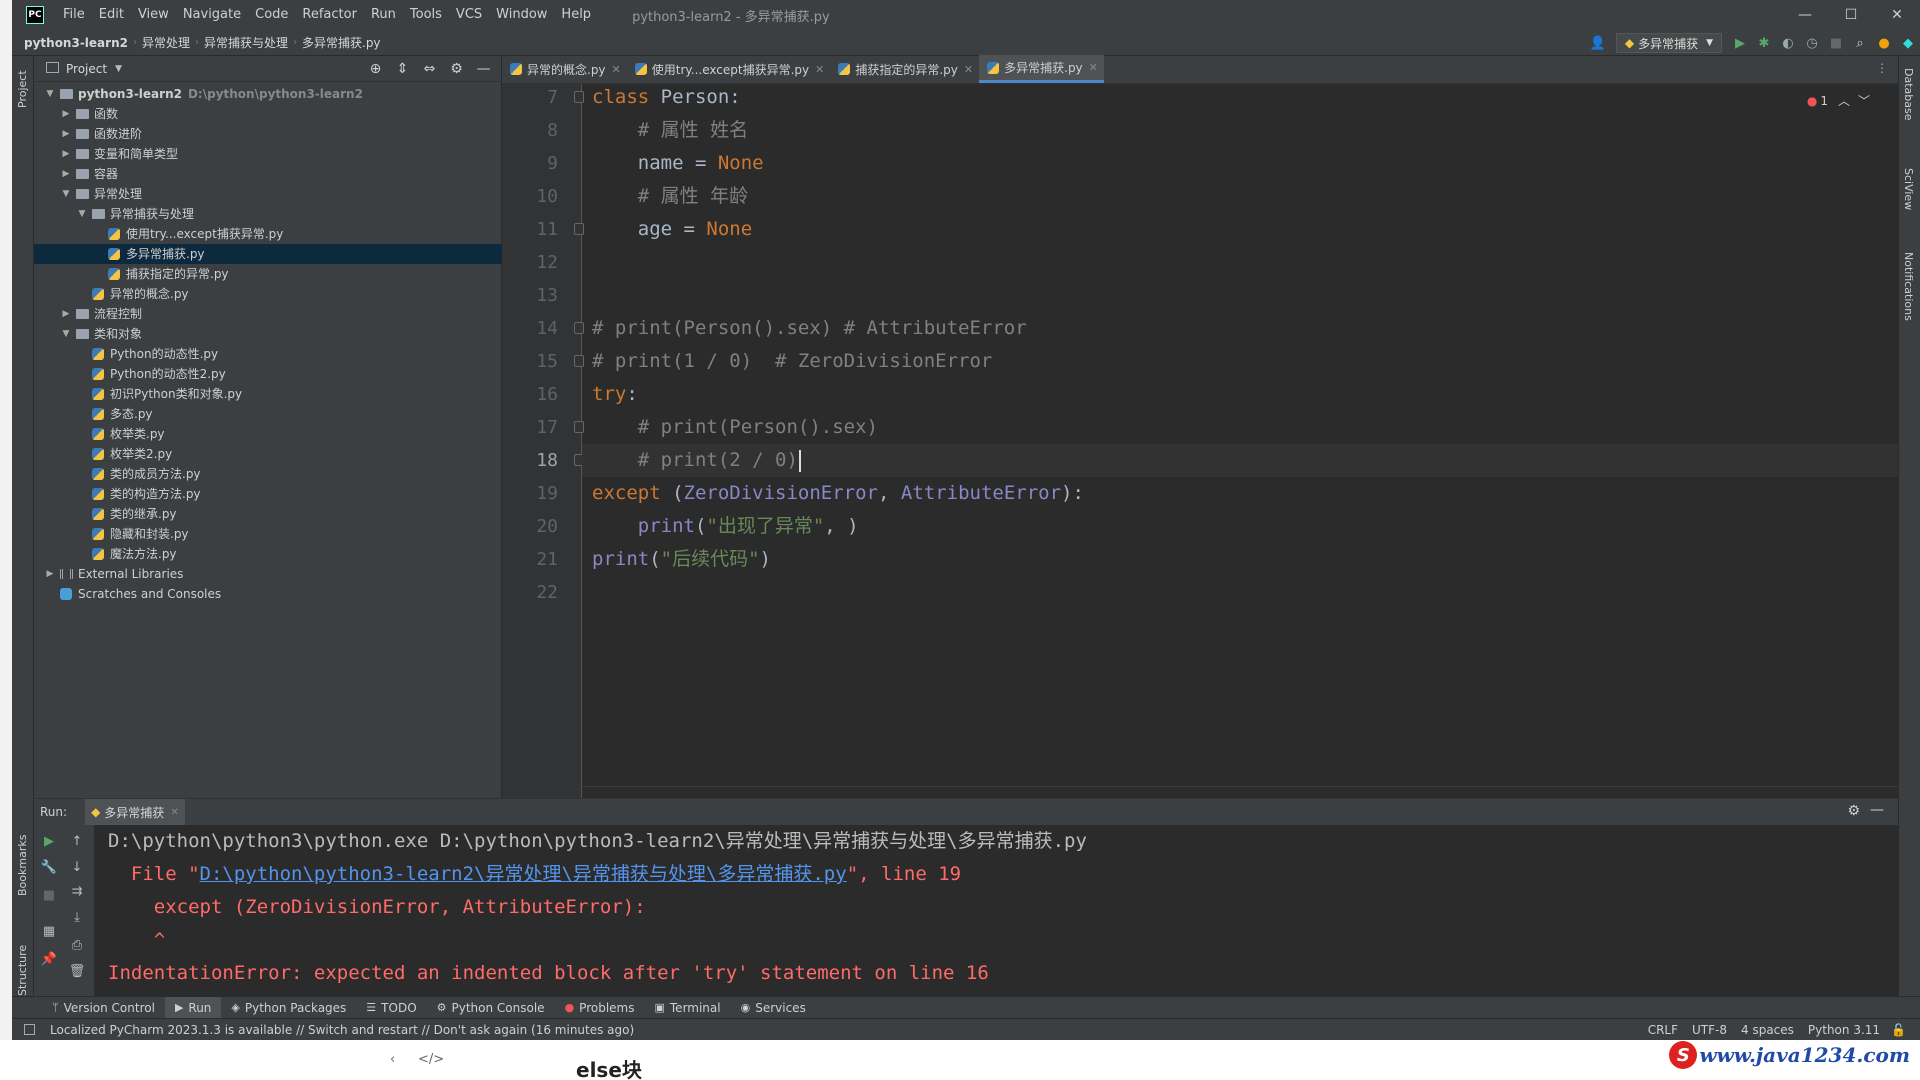  Describe the element at coordinates (402, 69) in the screenshot. I see `expand-all-icon: ⇕` at that location.